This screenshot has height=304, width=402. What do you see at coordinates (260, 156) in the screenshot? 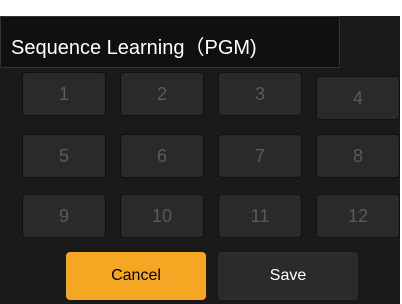
I see `sequence-slot-7: 7` at bounding box center [260, 156].